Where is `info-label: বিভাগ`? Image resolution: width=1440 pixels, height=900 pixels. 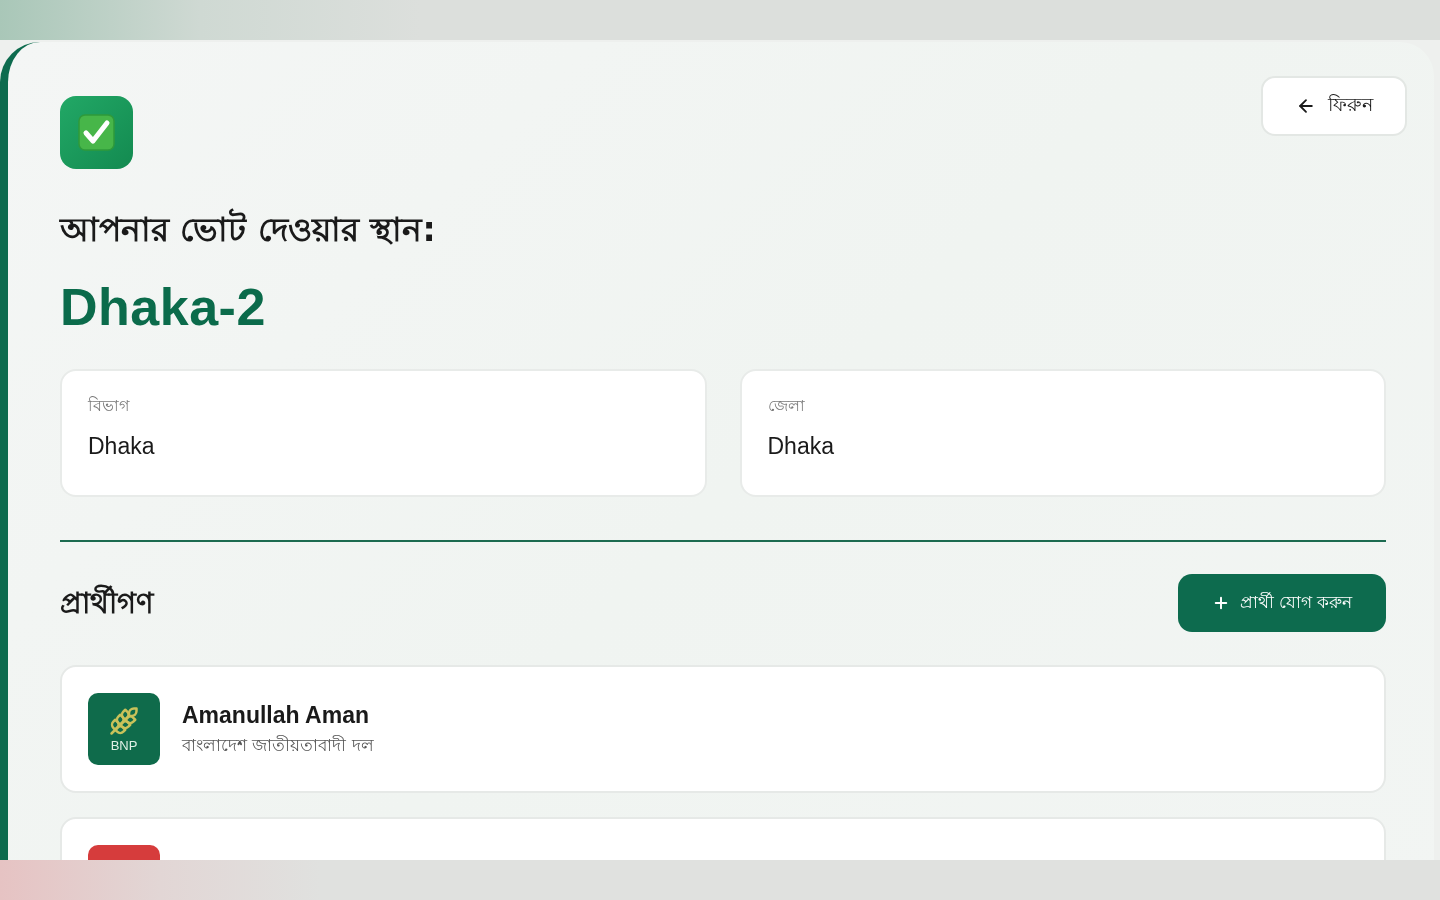
info-label: বিভাগ is located at coordinates (108, 406).